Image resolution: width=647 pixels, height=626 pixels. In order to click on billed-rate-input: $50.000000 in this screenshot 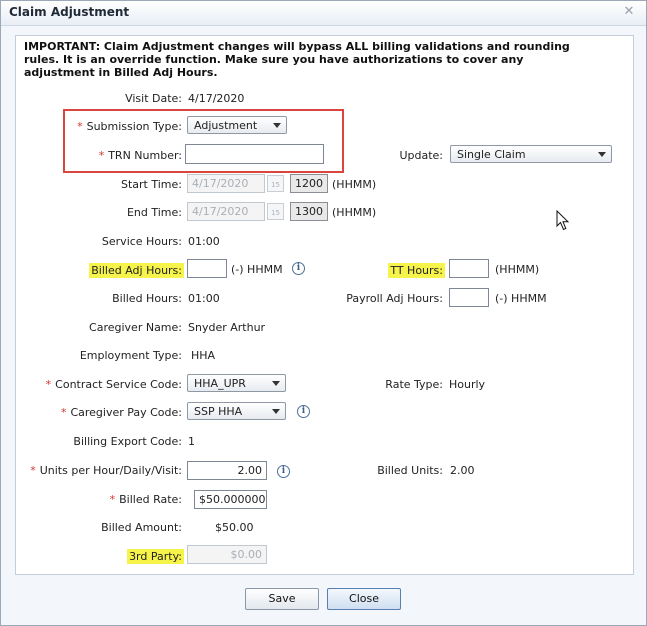, I will do `click(230, 499)`.